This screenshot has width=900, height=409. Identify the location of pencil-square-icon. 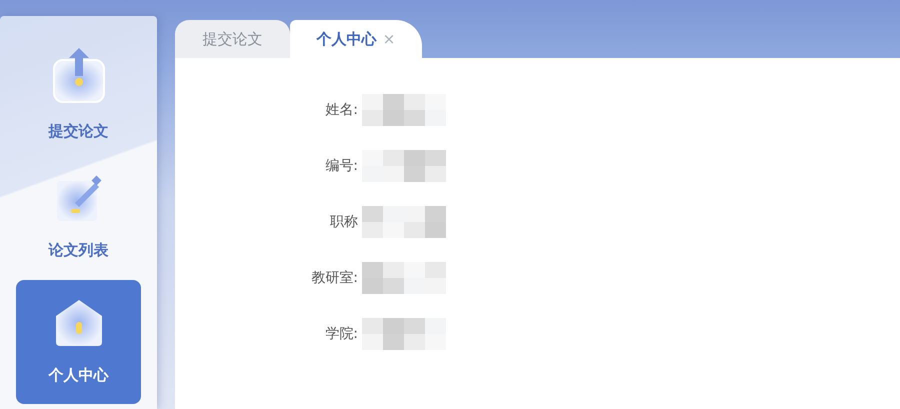
(78, 198).